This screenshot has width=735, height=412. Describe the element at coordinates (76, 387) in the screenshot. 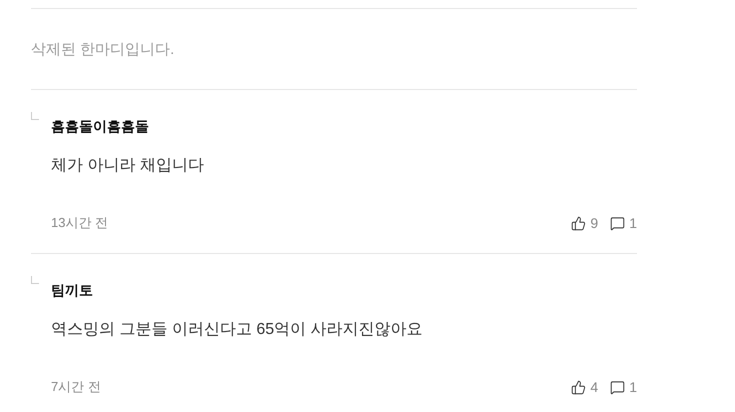

I see `timestamp: 7시간 전` at that location.